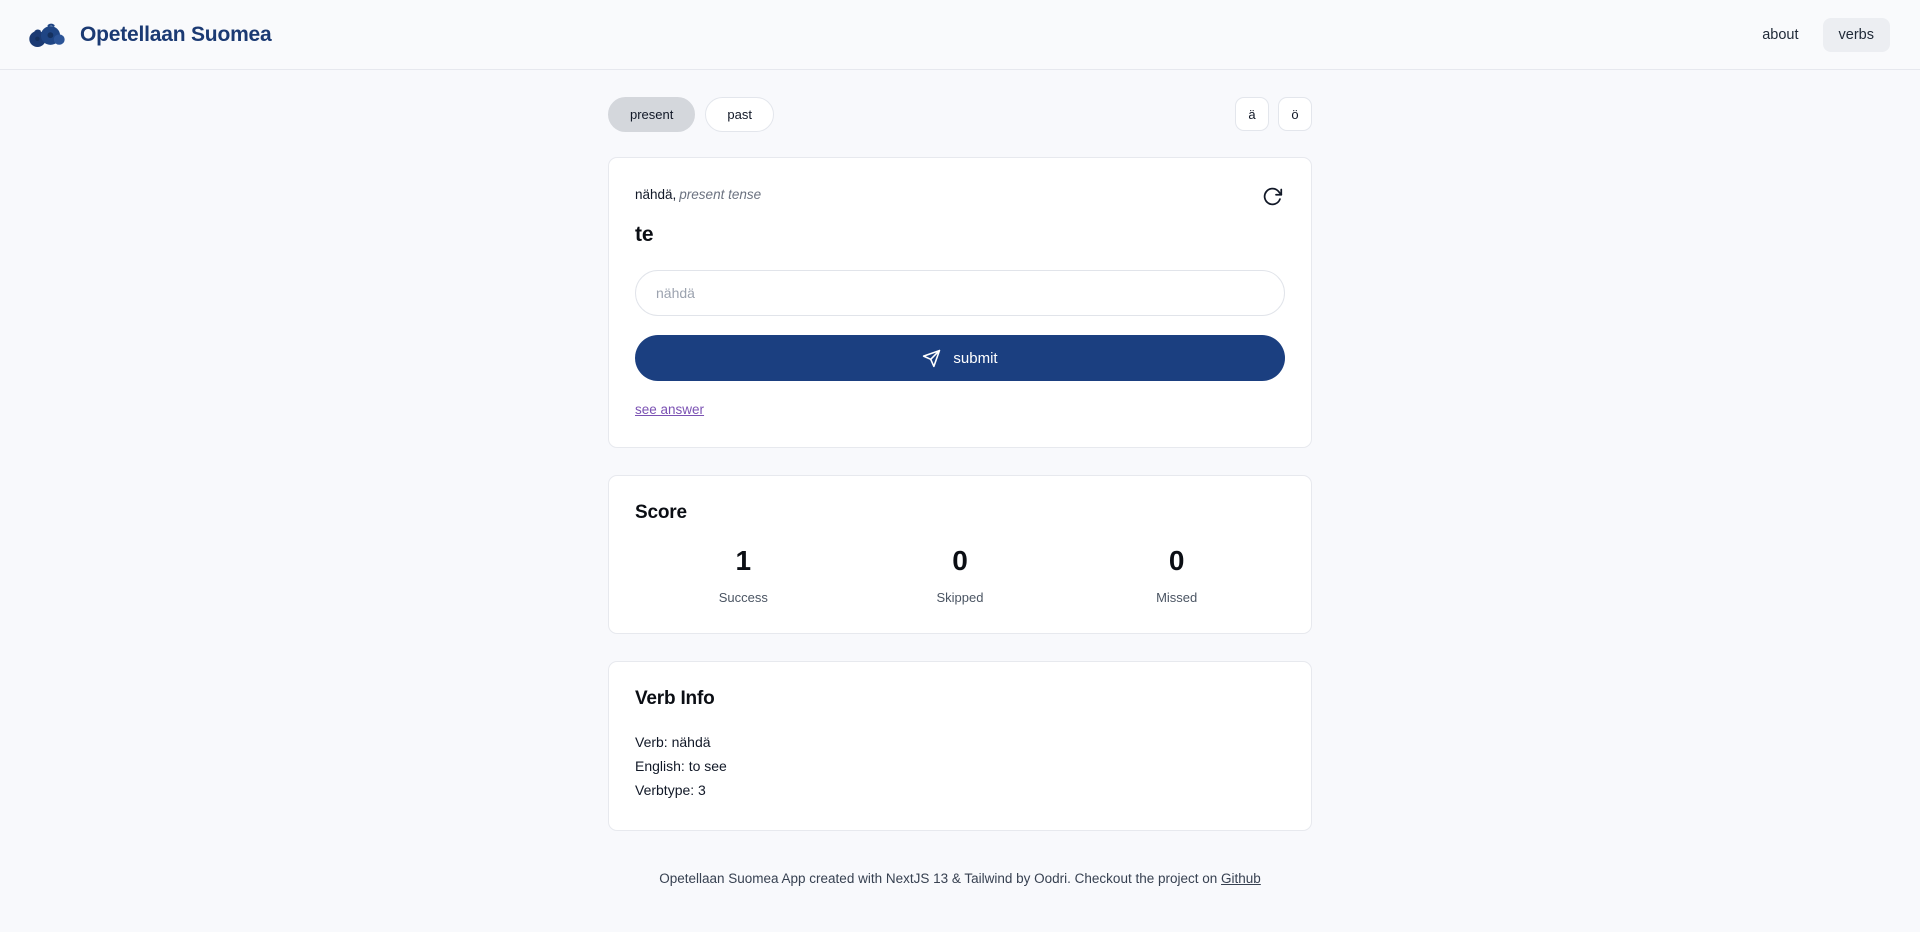  I want to click on app-header: Opetellaan Suomea about verbs, so click(960, 35).